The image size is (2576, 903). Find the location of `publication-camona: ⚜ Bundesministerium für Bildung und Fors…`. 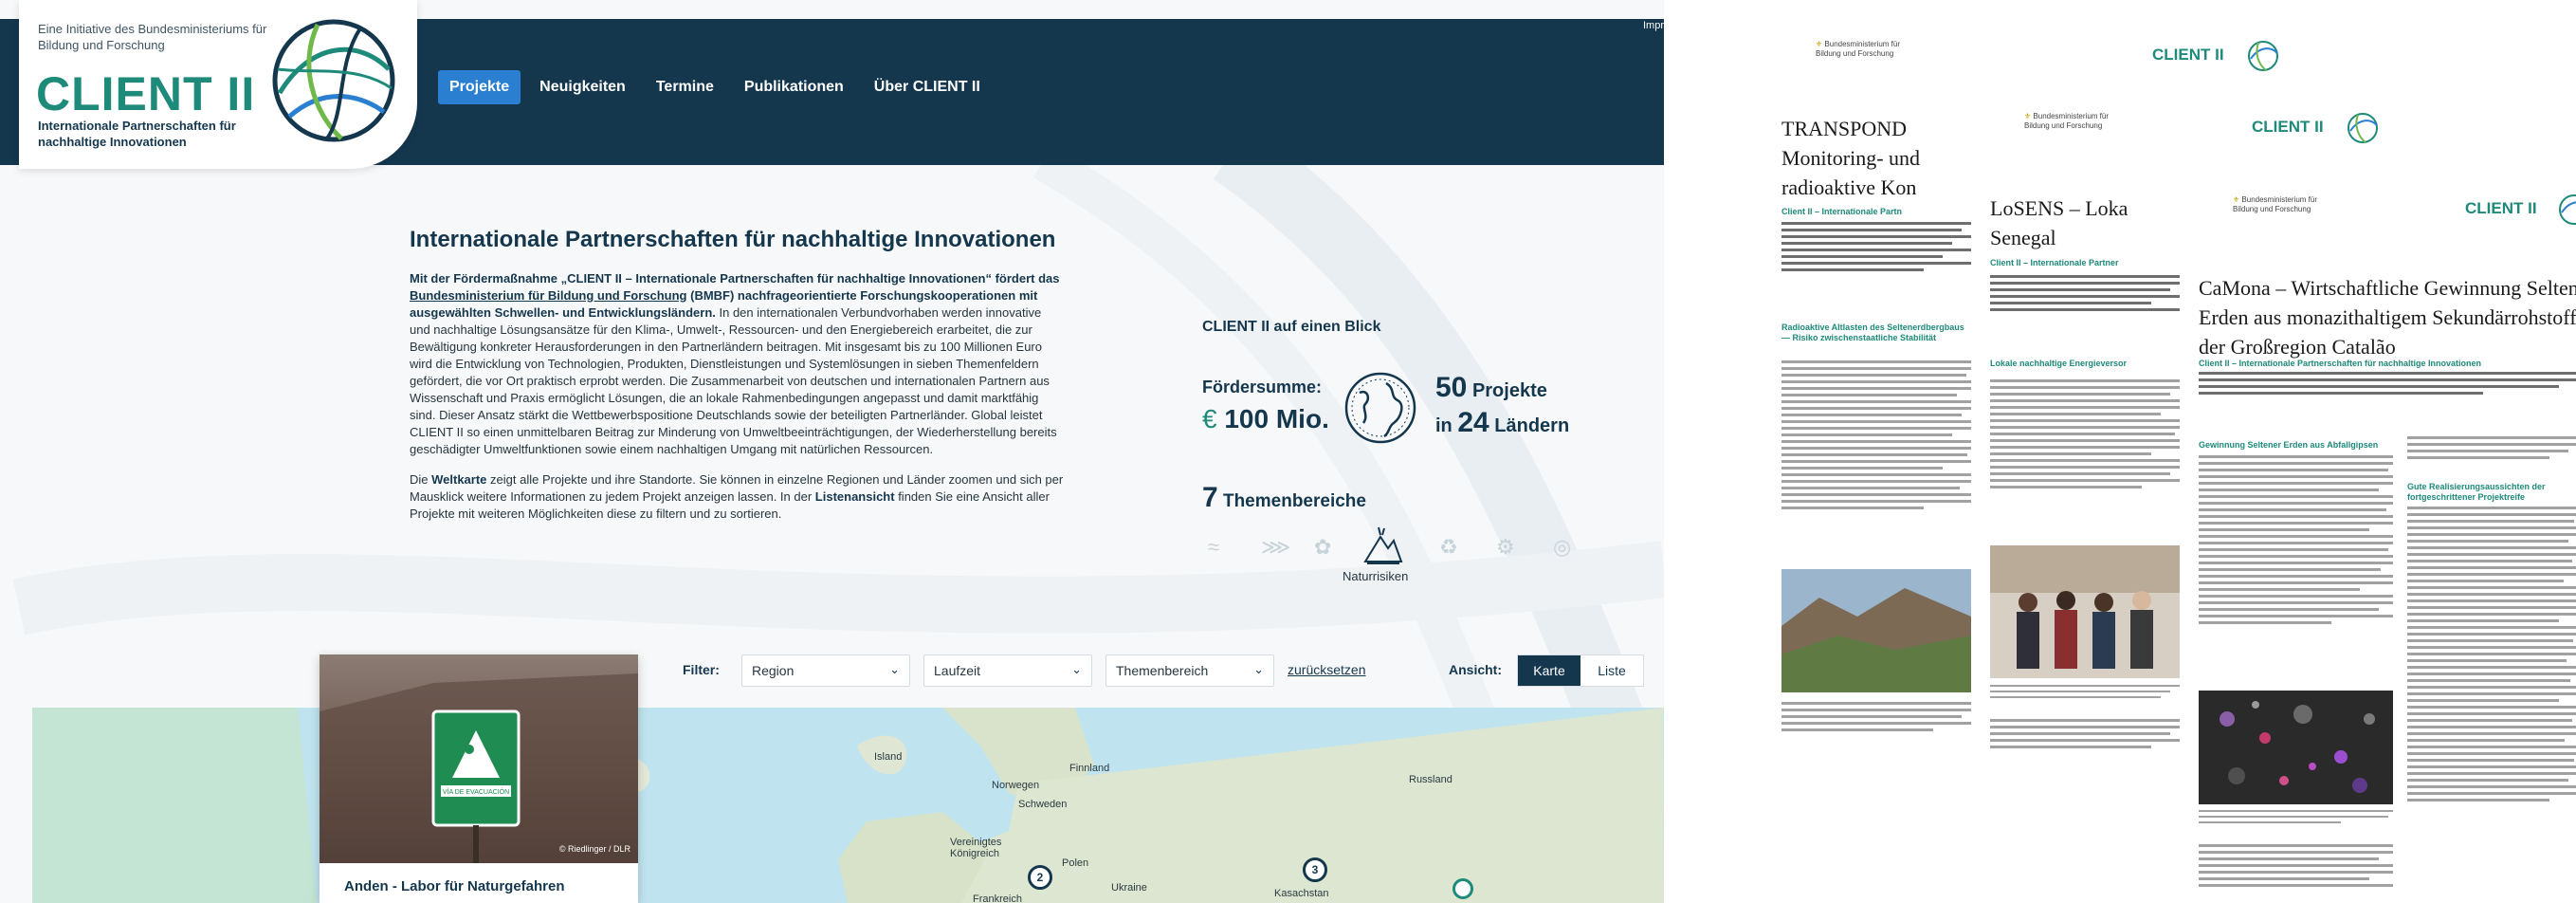

publication-camona: ⚜ Bundesministerium für Bildung und Fors… is located at coordinates (2385, 541).